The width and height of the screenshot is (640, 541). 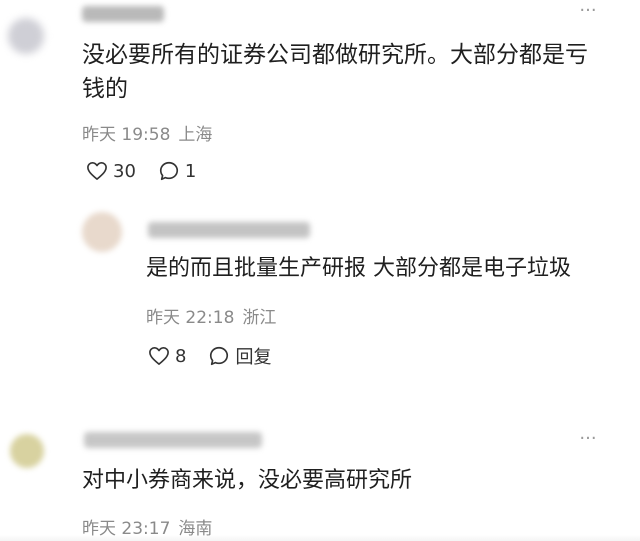 I want to click on comment-meta: 昨天 22:18 浙江, so click(x=215, y=315).